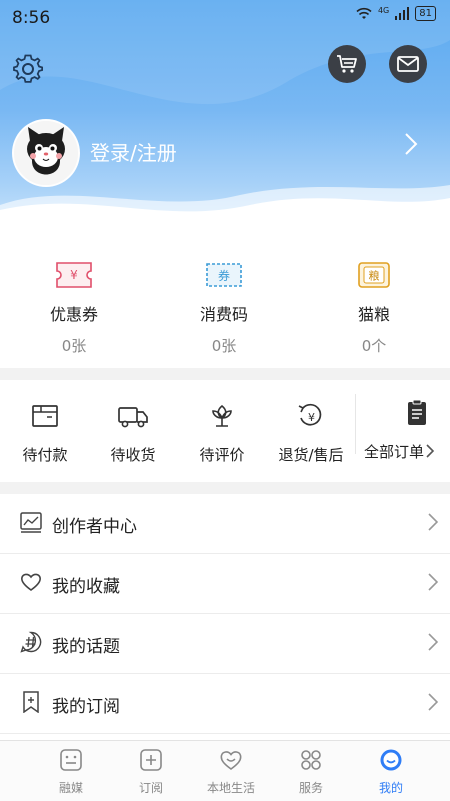  Describe the element at coordinates (417, 412) in the screenshot. I see `clipboard-icon` at that location.